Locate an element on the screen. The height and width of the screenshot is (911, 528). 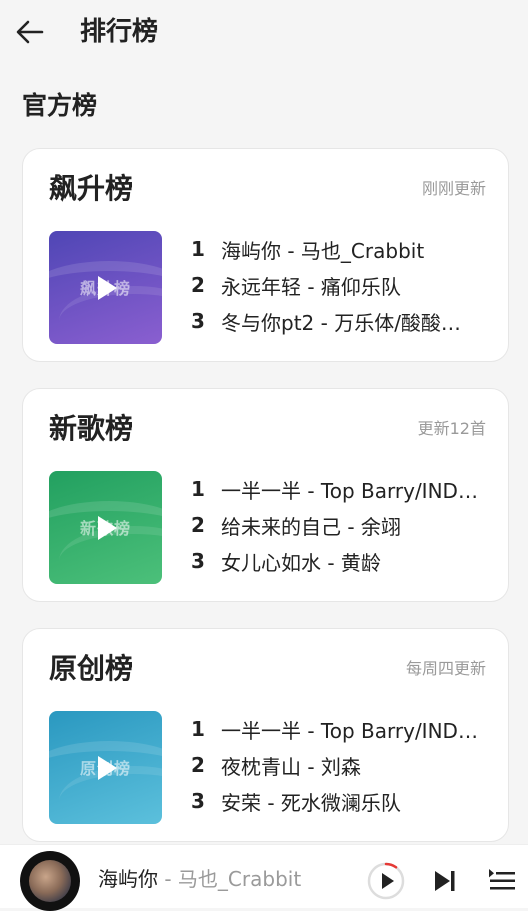
playlist-button is located at coordinates (502, 881).